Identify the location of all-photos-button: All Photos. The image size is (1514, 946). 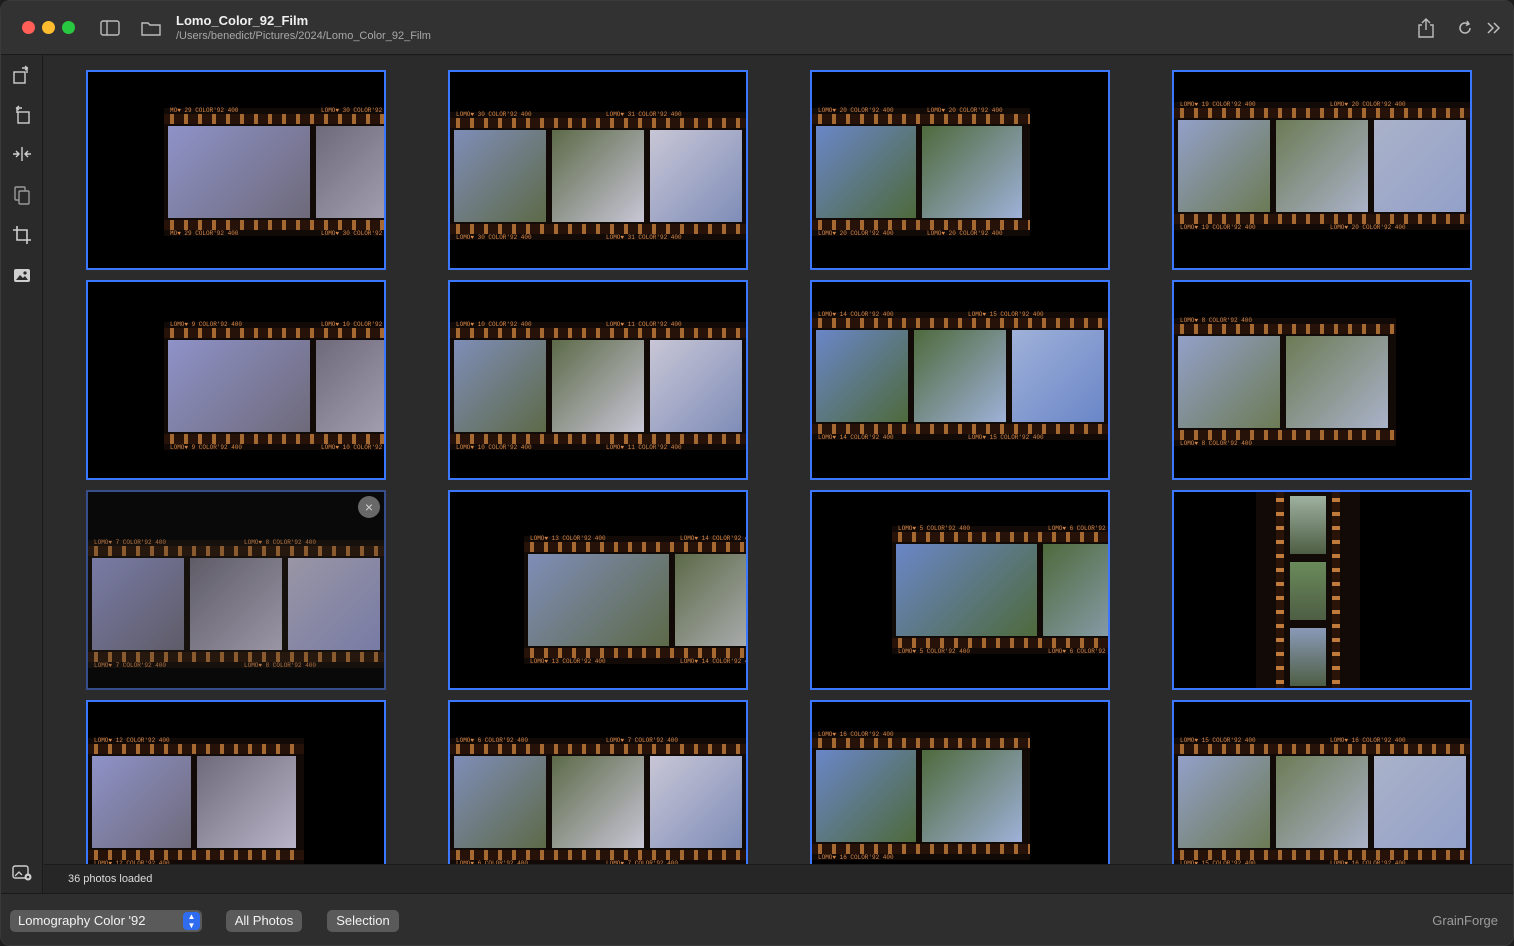
(264, 921).